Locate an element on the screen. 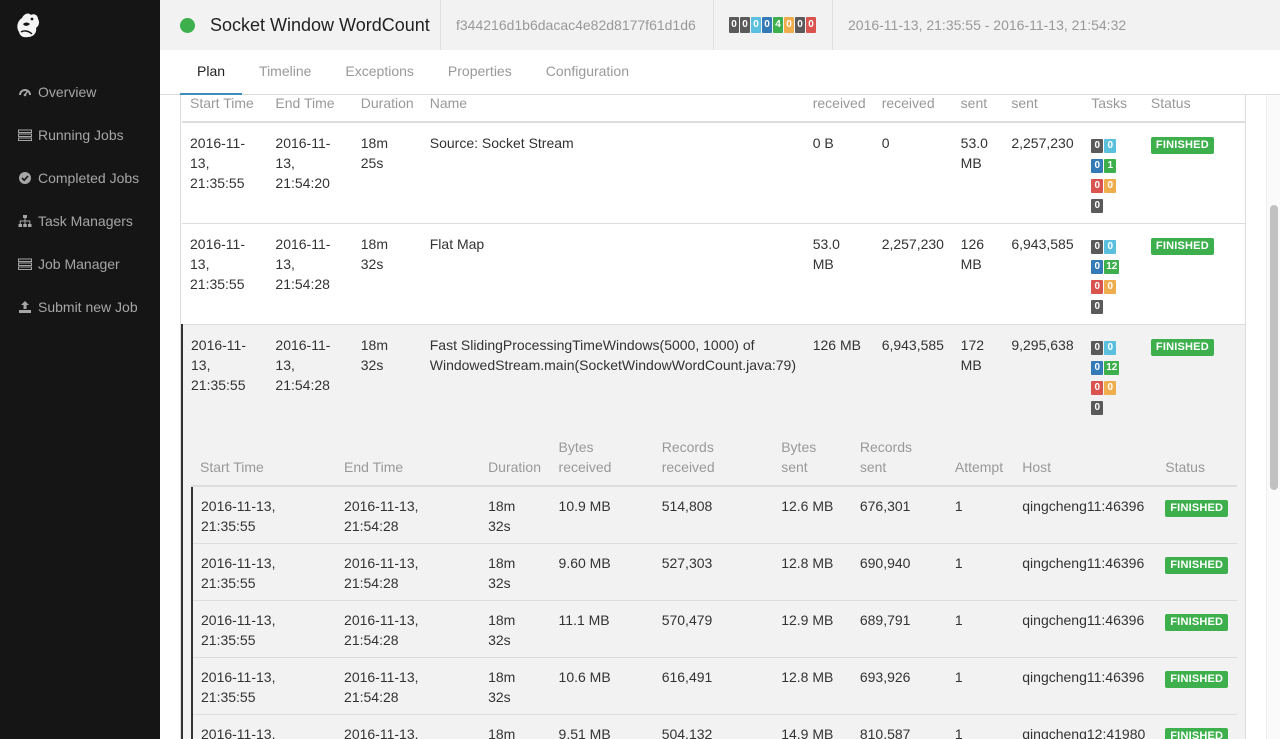 The height and width of the screenshot is (739, 1280). vertex-name: Flat Map is located at coordinates (613, 274).